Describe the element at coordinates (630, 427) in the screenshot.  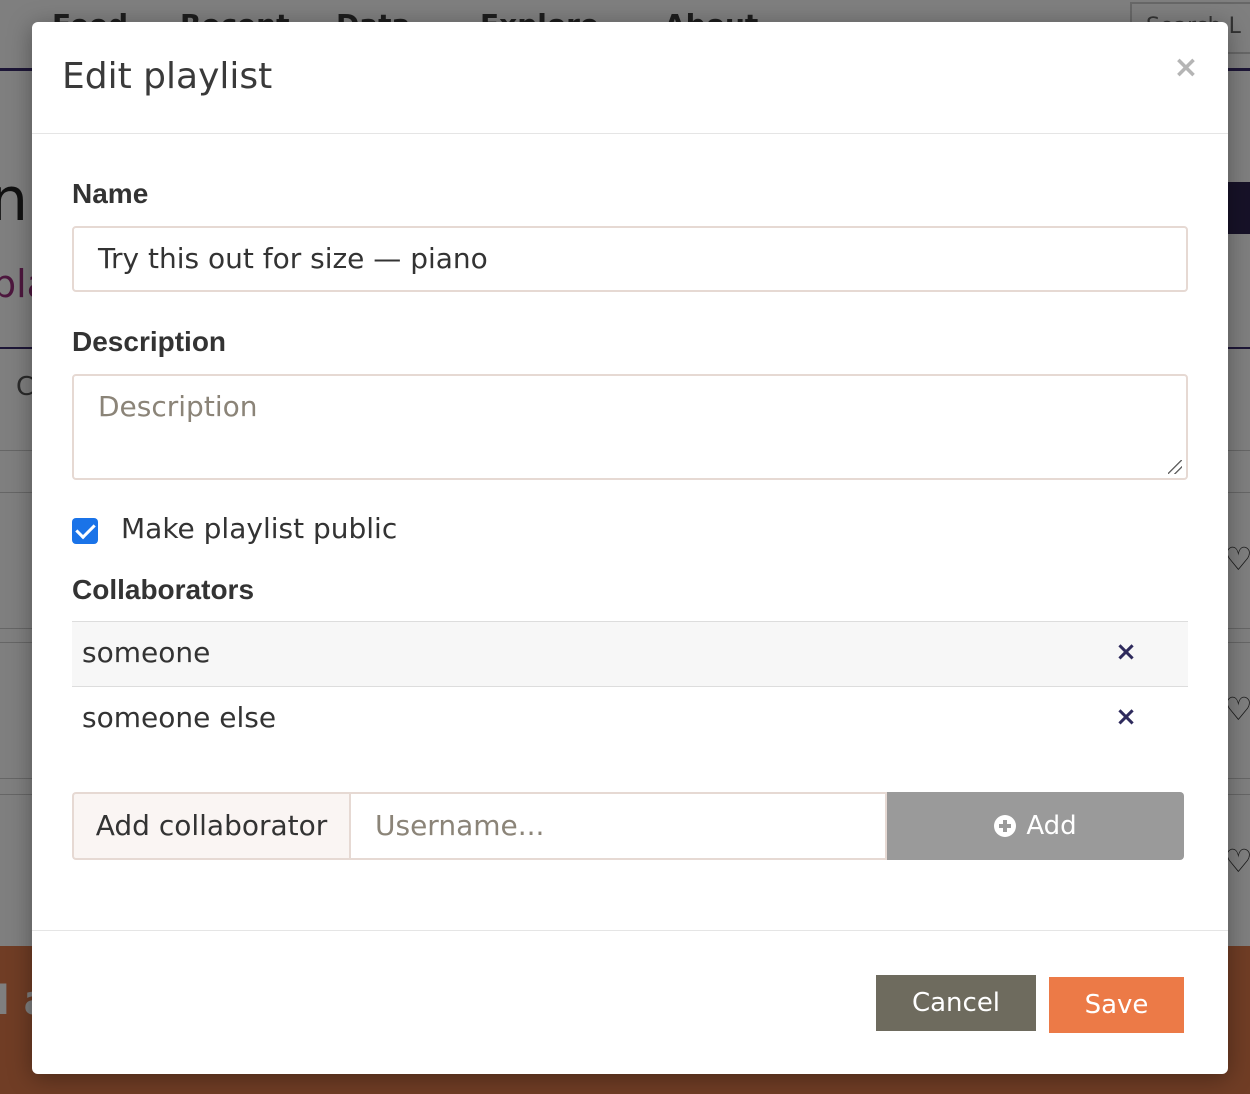
I see `description-textarea: Description` at that location.